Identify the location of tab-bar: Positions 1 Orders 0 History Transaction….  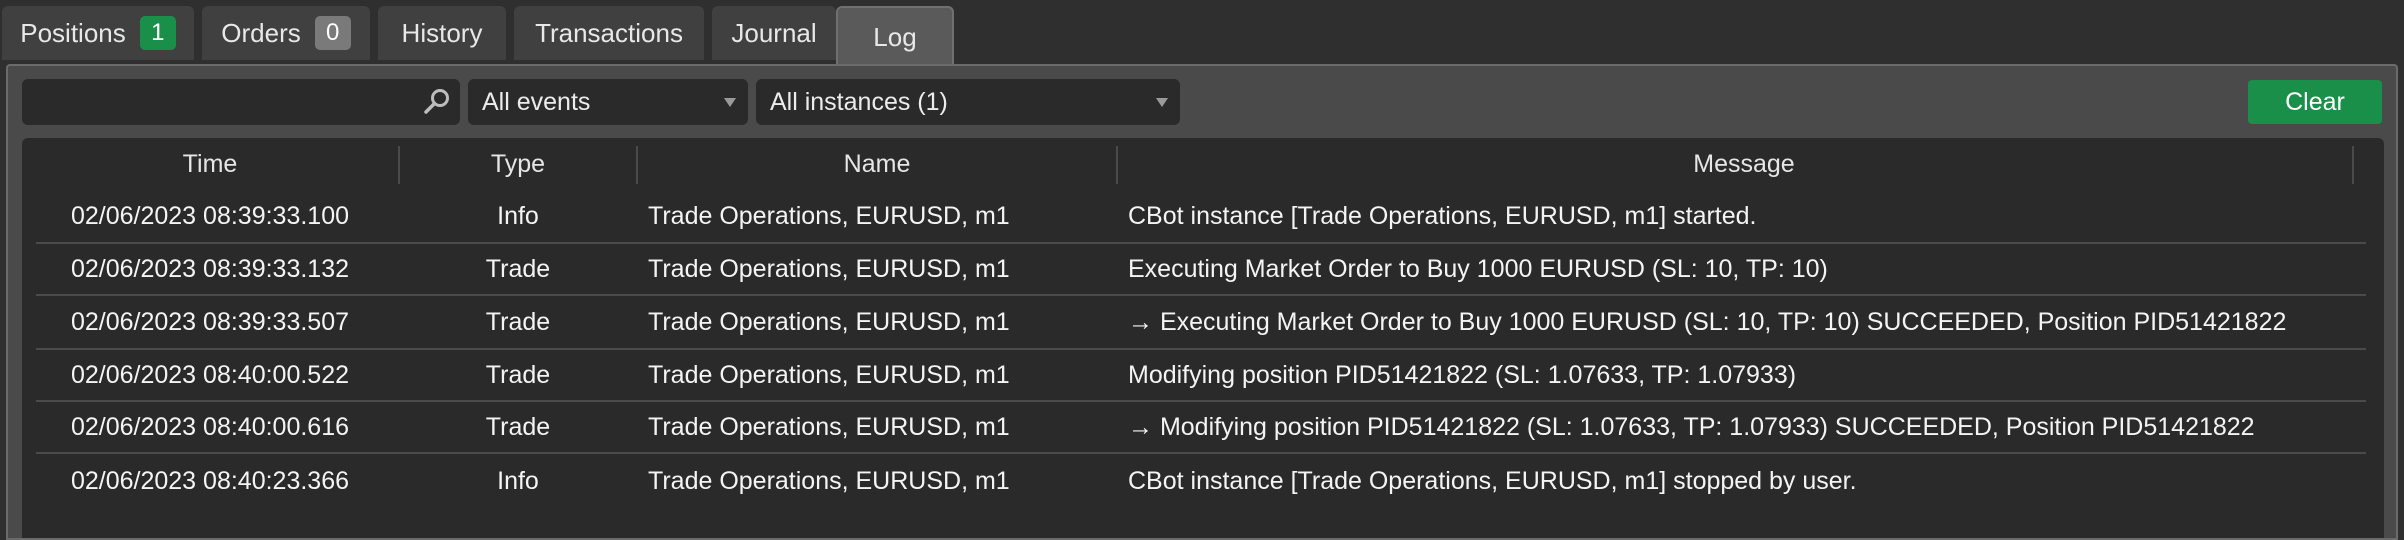
(1202, 33).